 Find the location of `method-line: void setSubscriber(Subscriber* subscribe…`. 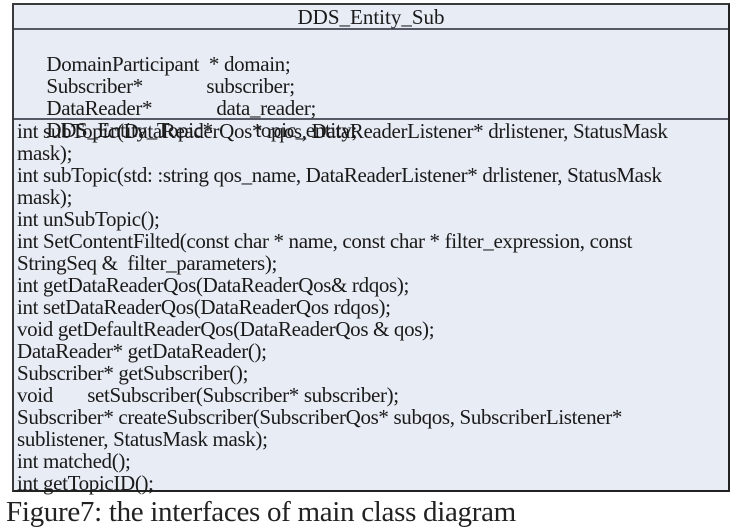

method-line: void setSubscriber(Subscriber* subscribe… is located at coordinates (208, 395).